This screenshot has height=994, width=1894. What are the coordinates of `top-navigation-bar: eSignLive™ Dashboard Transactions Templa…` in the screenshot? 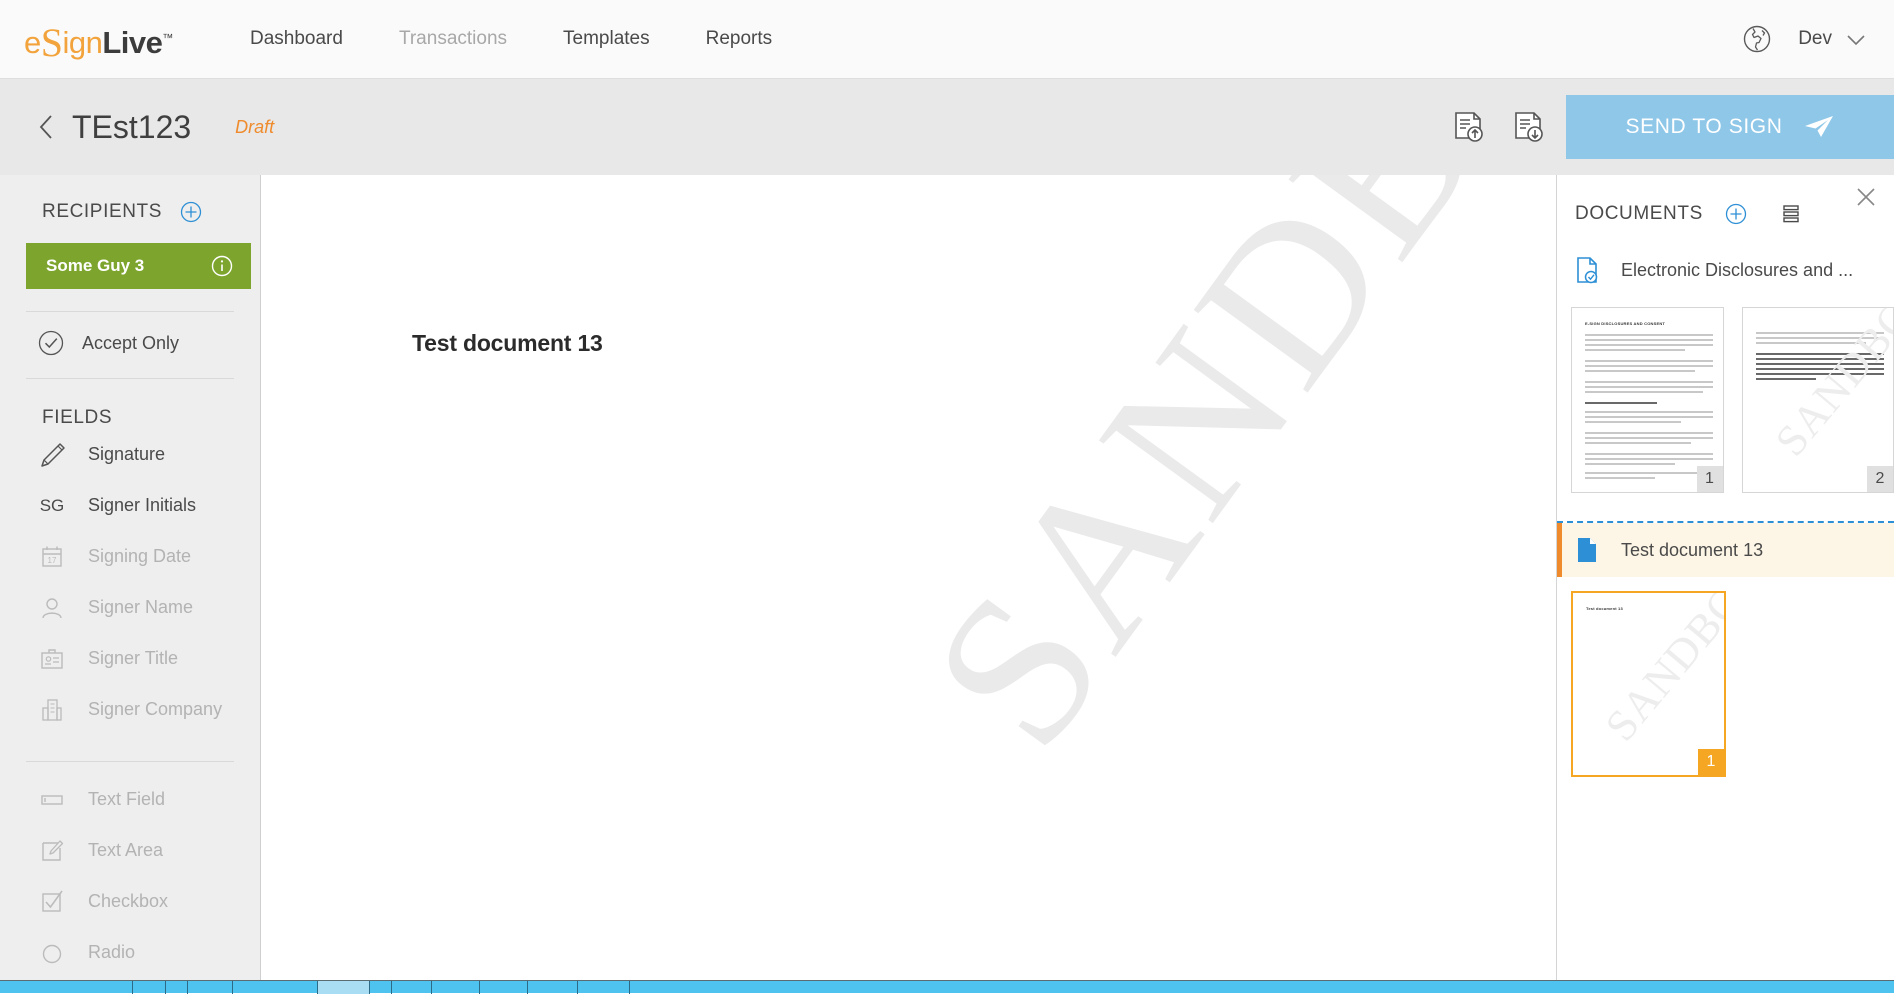 It's located at (947, 39).